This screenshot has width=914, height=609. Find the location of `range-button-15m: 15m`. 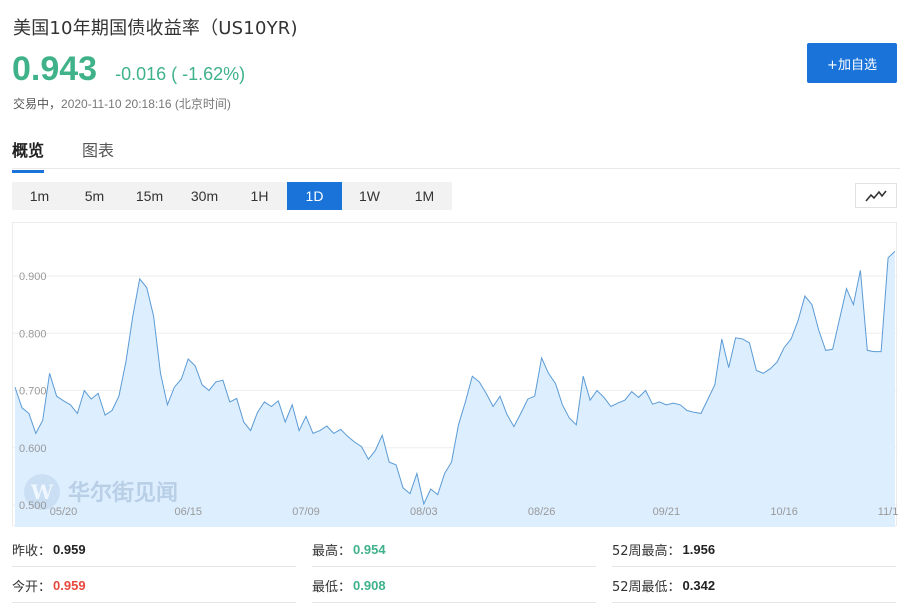

range-button-15m: 15m is located at coordinates (149, 196).